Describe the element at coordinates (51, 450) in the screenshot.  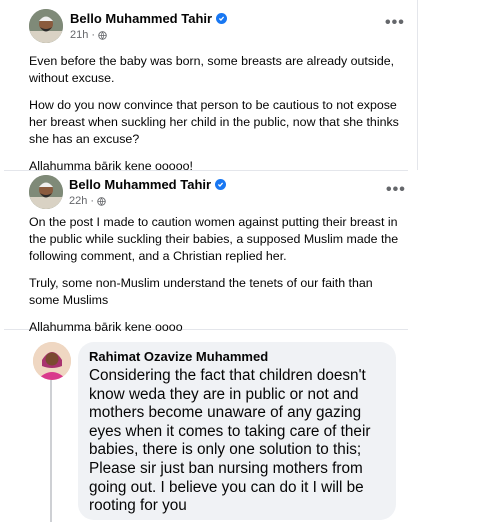
I see `thread-line` at that location.